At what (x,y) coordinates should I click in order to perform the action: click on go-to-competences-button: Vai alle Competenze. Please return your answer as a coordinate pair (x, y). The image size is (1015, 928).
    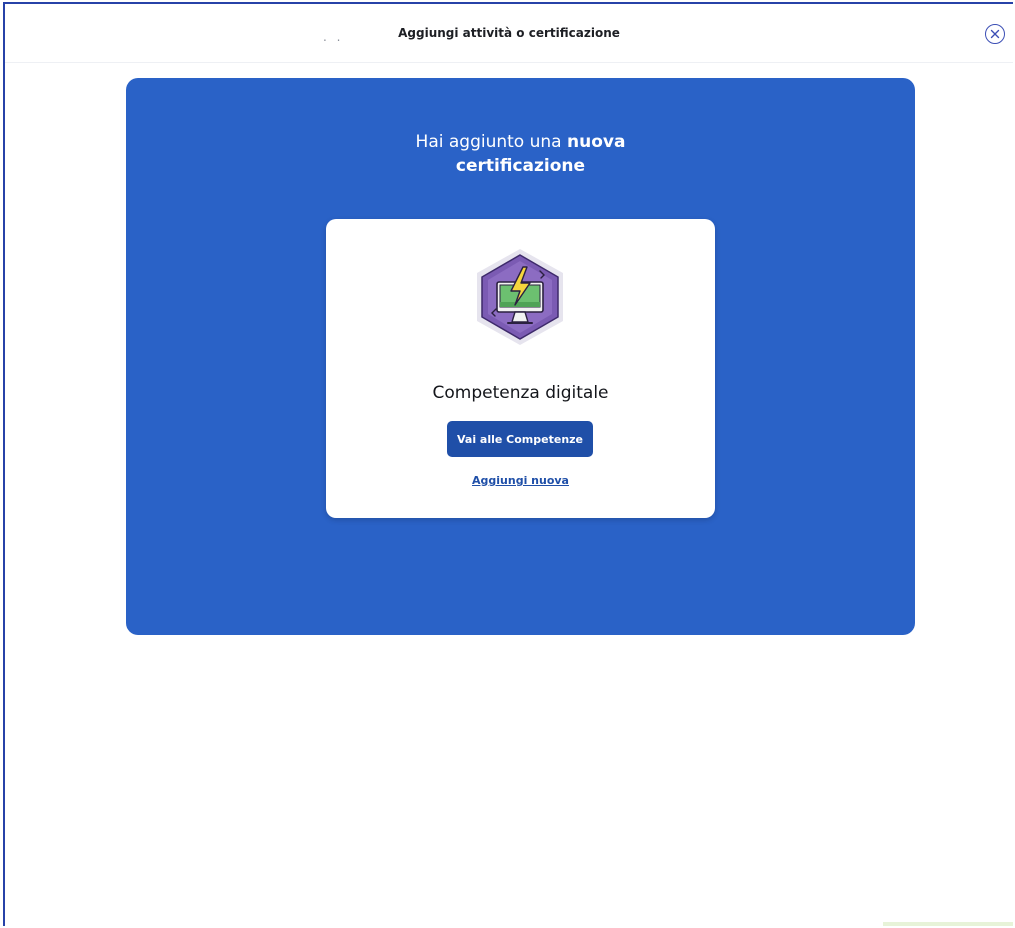
    Looking at the image, I should click on (520, 439).